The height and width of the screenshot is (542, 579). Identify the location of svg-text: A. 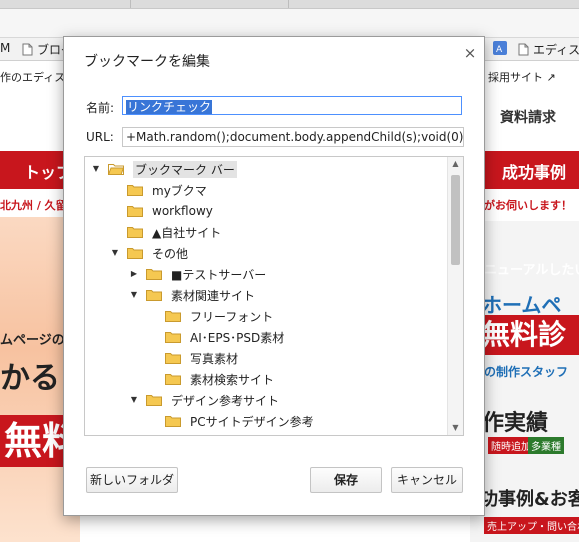
(499, 50).